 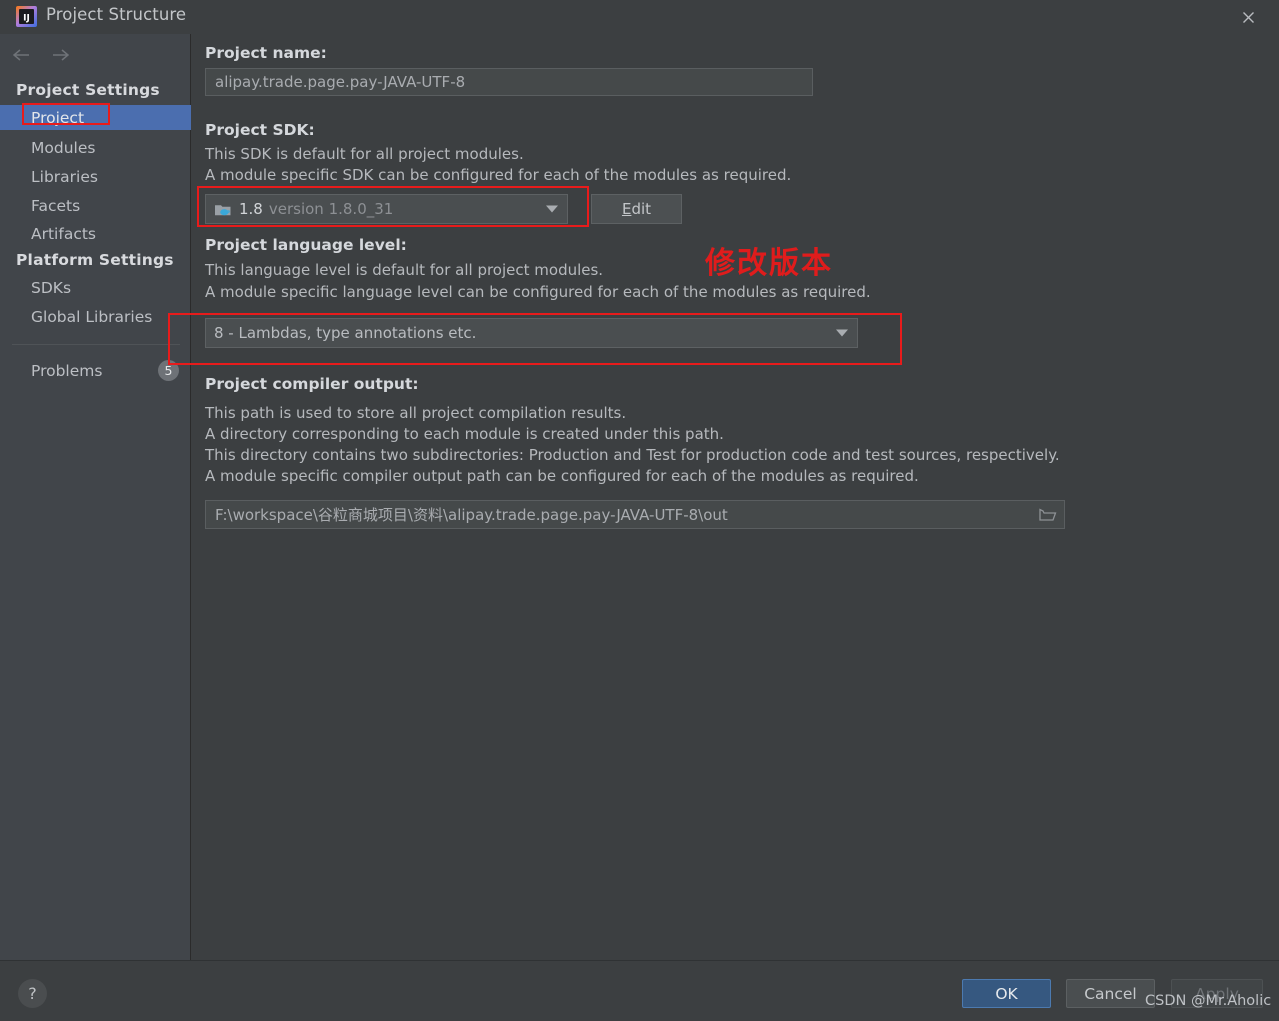 What do you see at coordinates (251, 209) in the screenshot?
I see `project-sdk-name: 1.8` at bounding box center [251, 209].